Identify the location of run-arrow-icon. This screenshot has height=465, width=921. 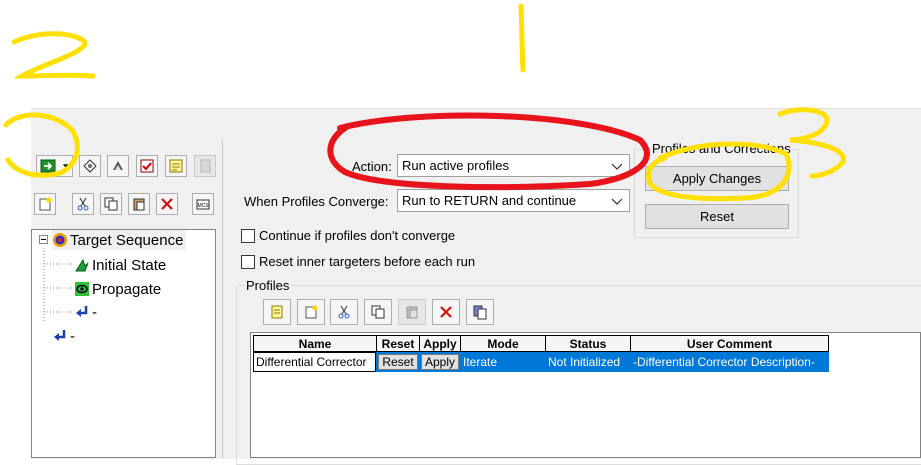
(48, 166).